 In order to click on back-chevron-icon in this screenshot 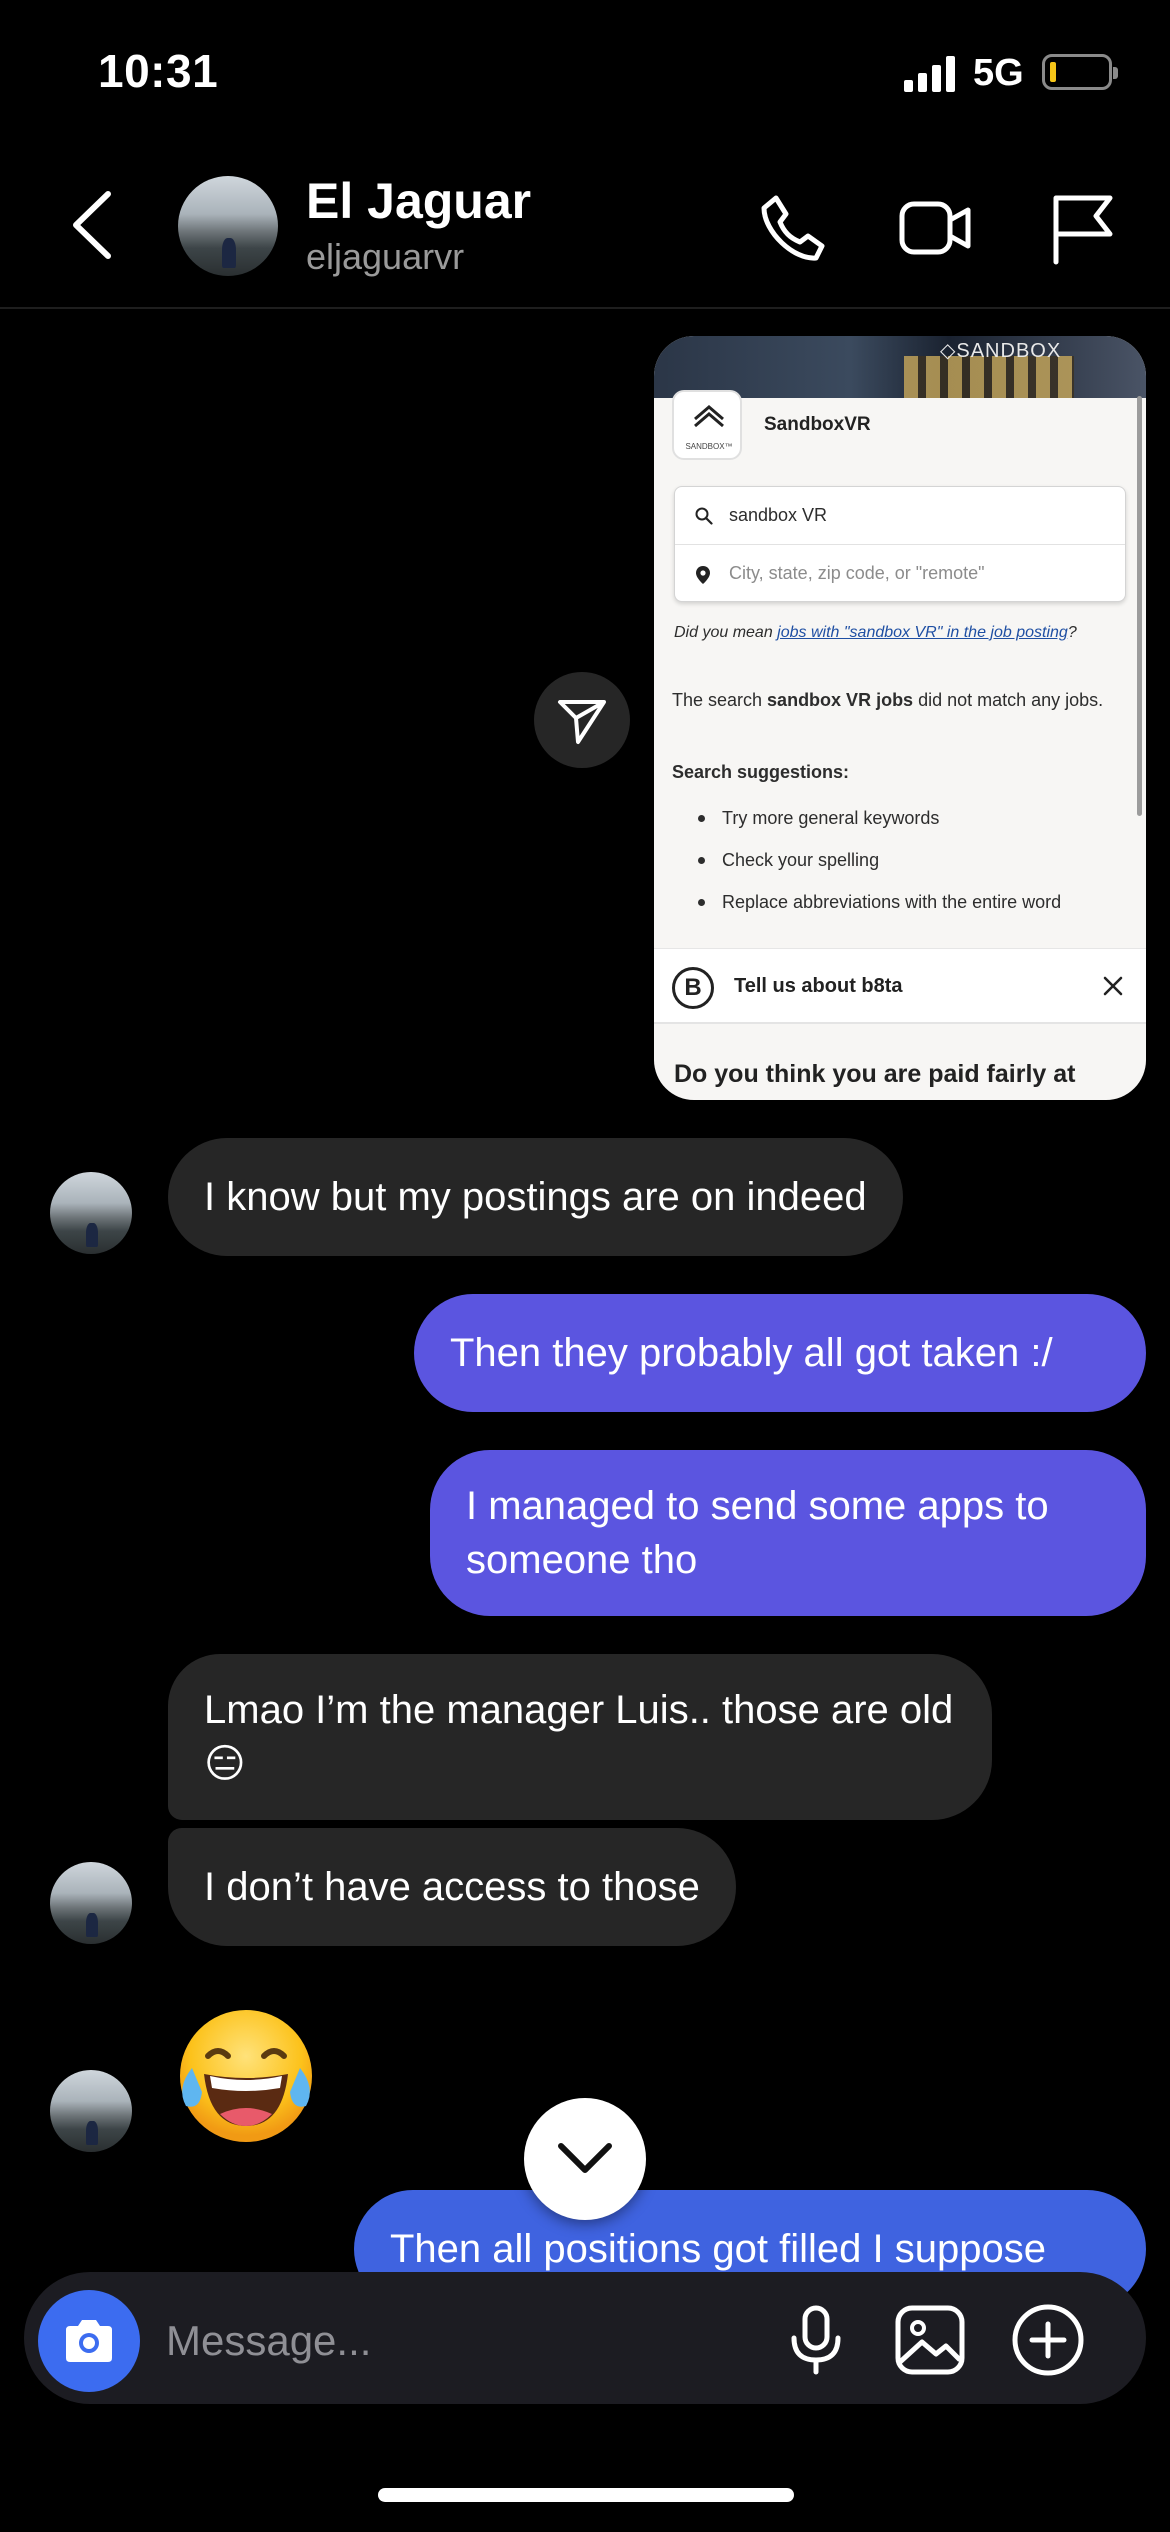, I will do `click(94, 225)`.